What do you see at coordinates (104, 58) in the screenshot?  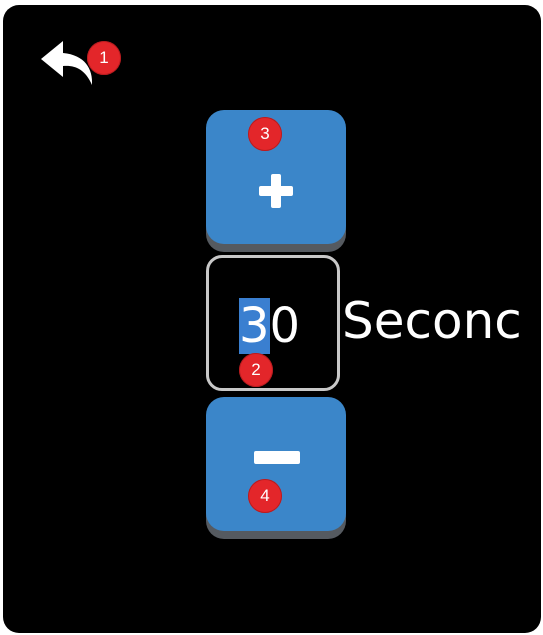 I see `marker-badge: 1` at bounding box center [104, 58].